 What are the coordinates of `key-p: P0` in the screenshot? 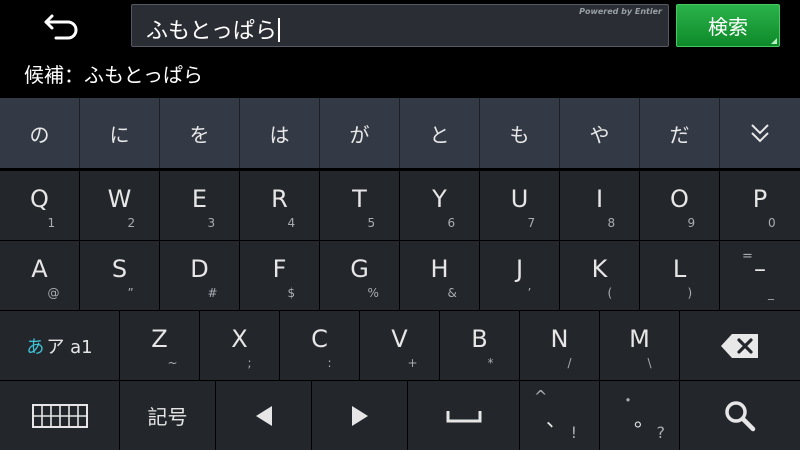 It's located at (760, 205).